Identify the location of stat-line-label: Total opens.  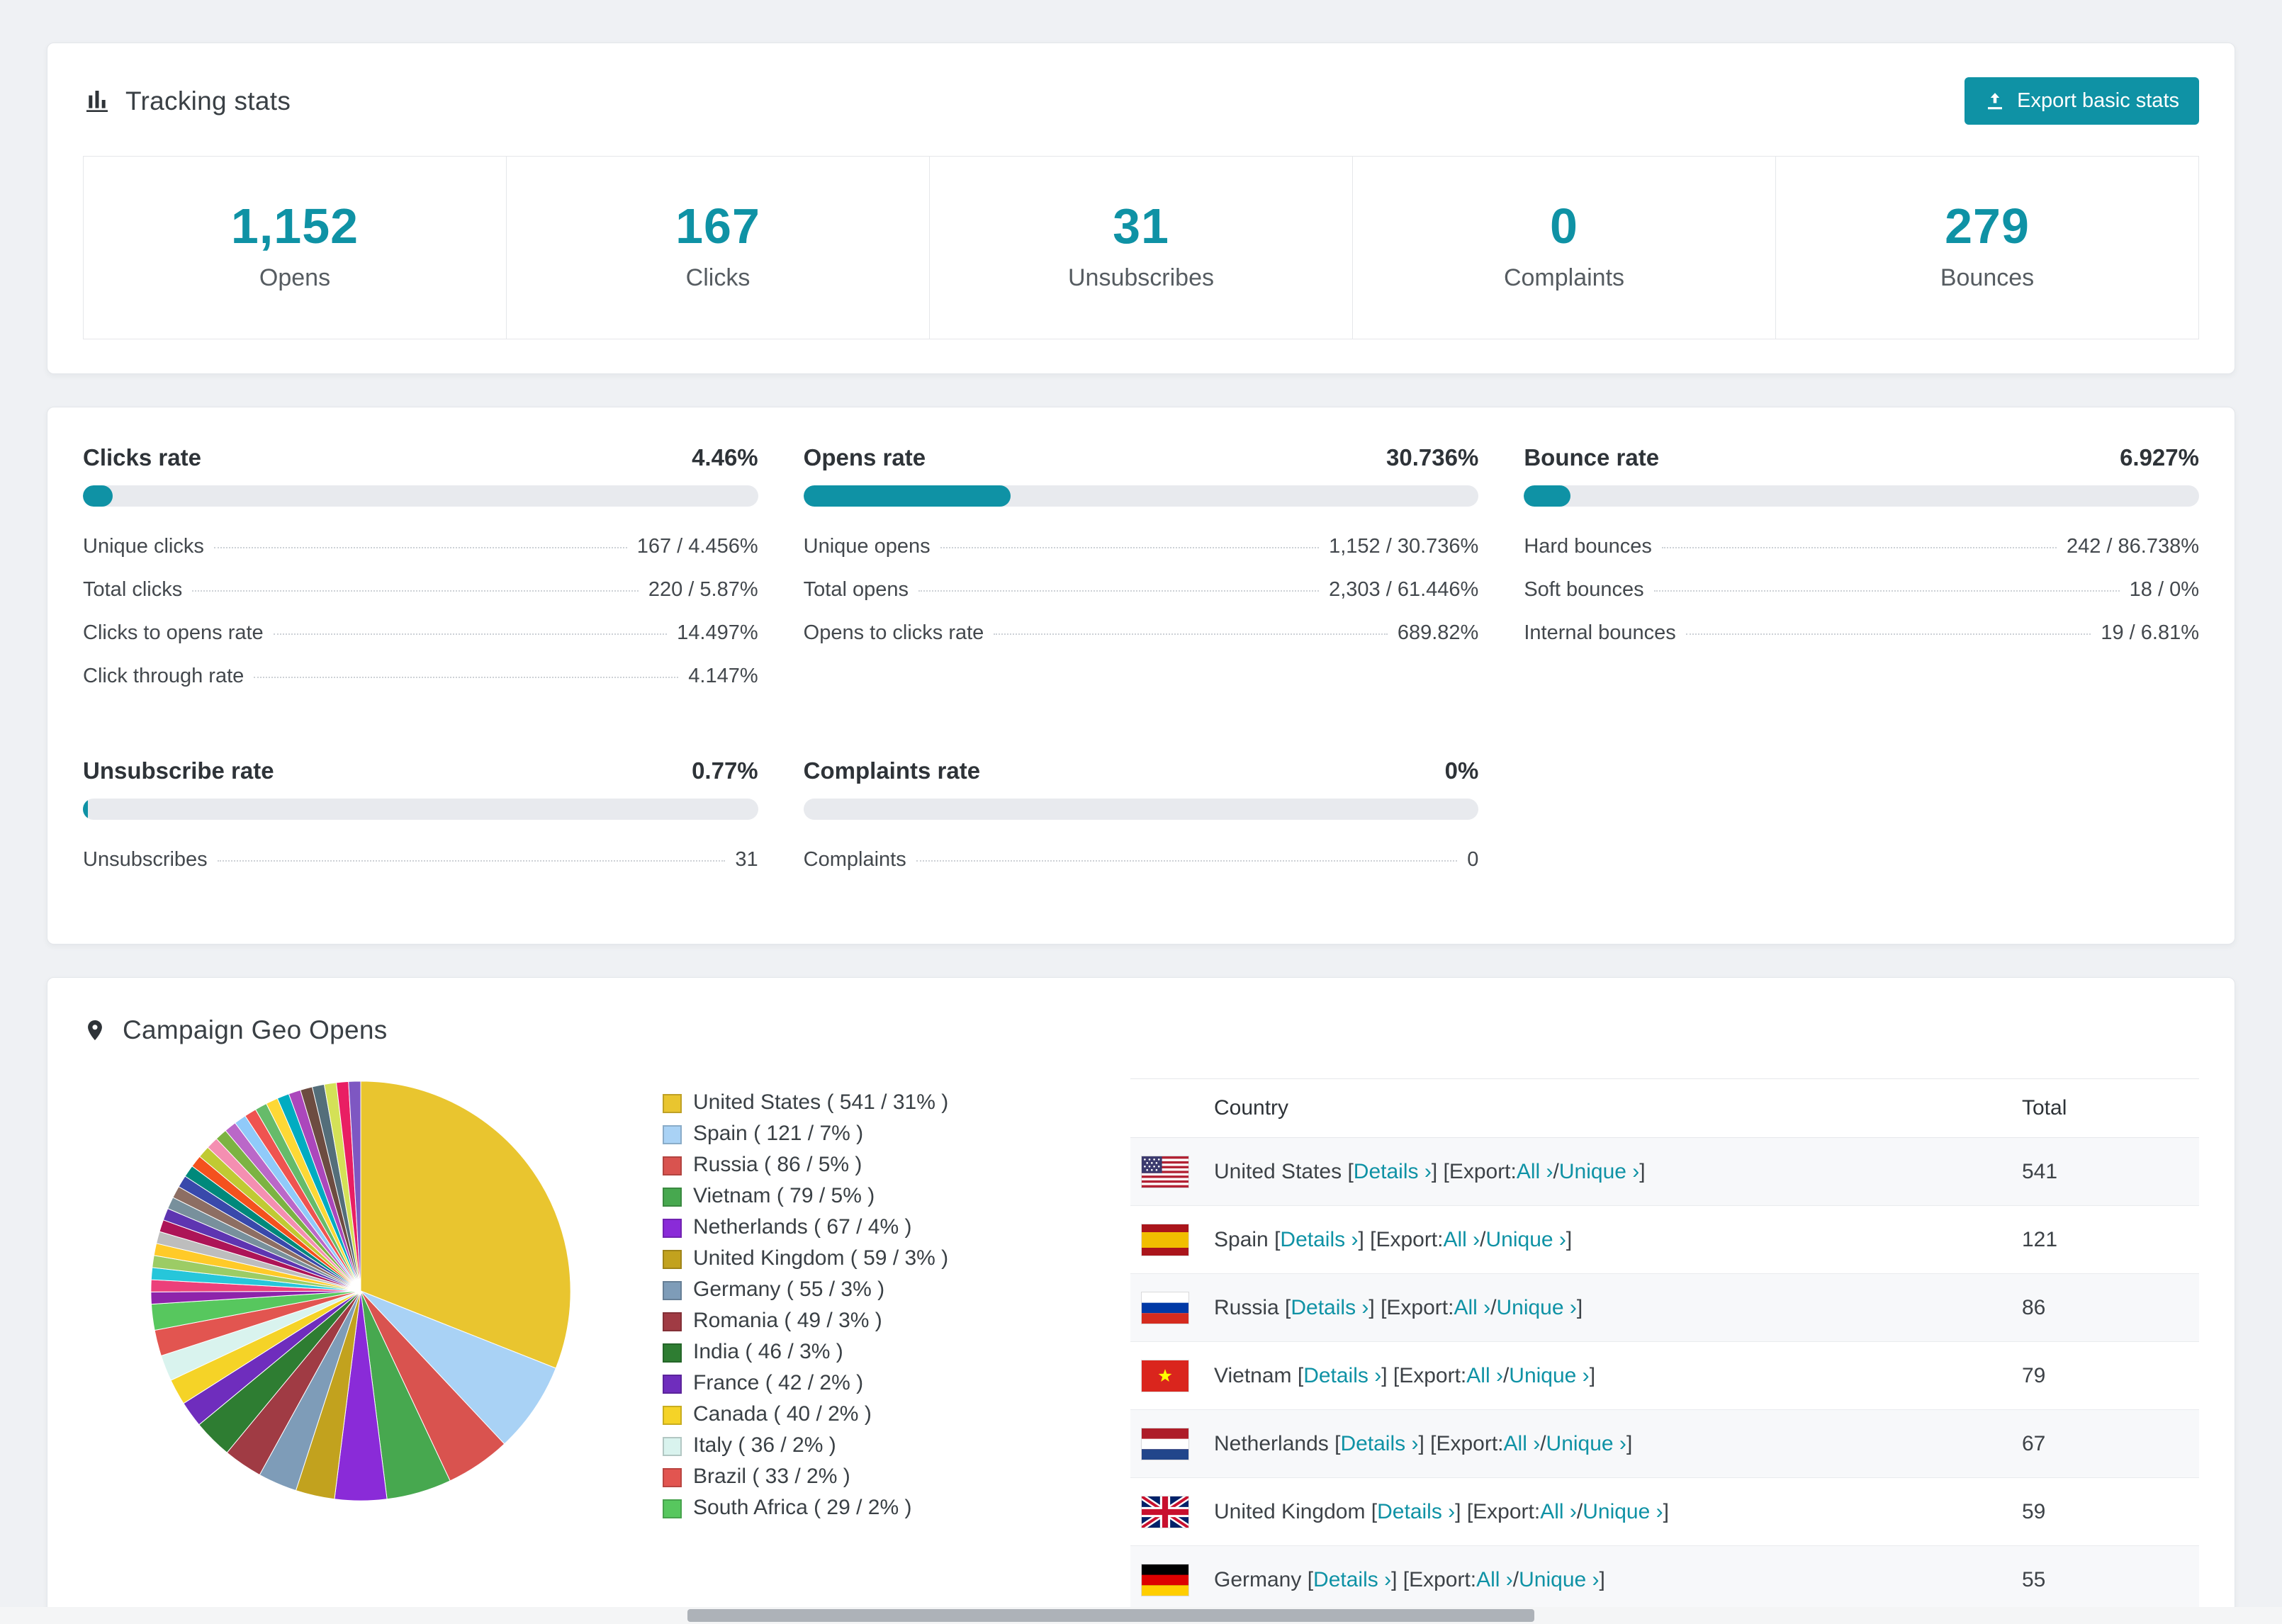
(856, 590).